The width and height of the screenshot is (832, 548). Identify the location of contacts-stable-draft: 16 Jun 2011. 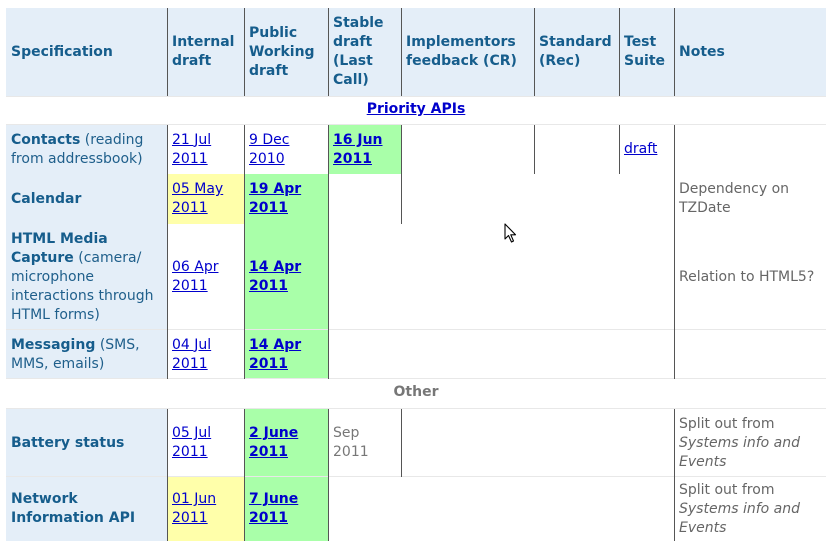
(364, 149).